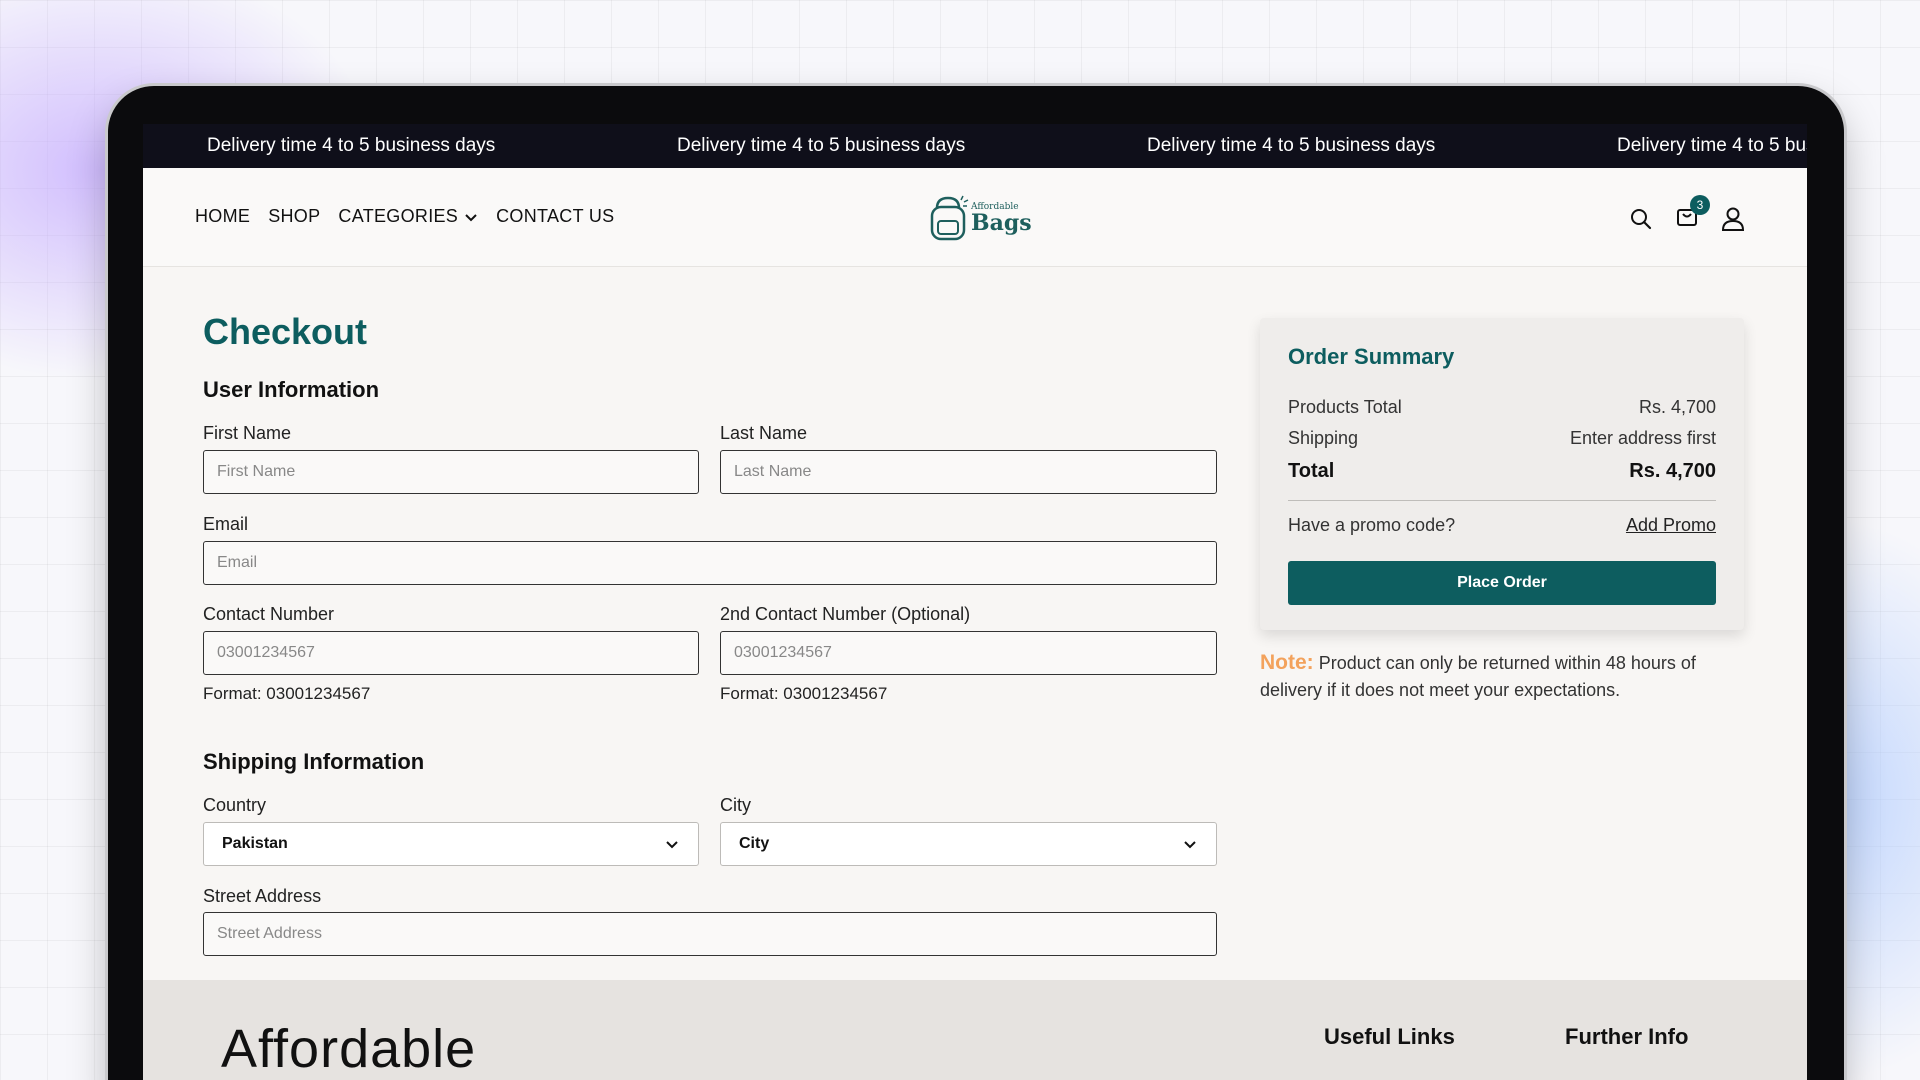 Image resolution: width=1920 pixels, height=1080 pixels. I want to click on shipping-value: Enter address first, so click(1642, 438).